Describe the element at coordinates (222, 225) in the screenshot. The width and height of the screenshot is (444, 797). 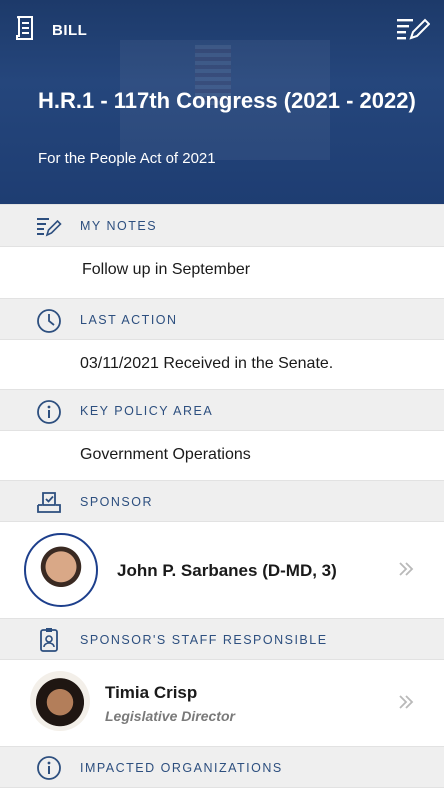
I see `my-notes-header: MY NOTES` at that location.